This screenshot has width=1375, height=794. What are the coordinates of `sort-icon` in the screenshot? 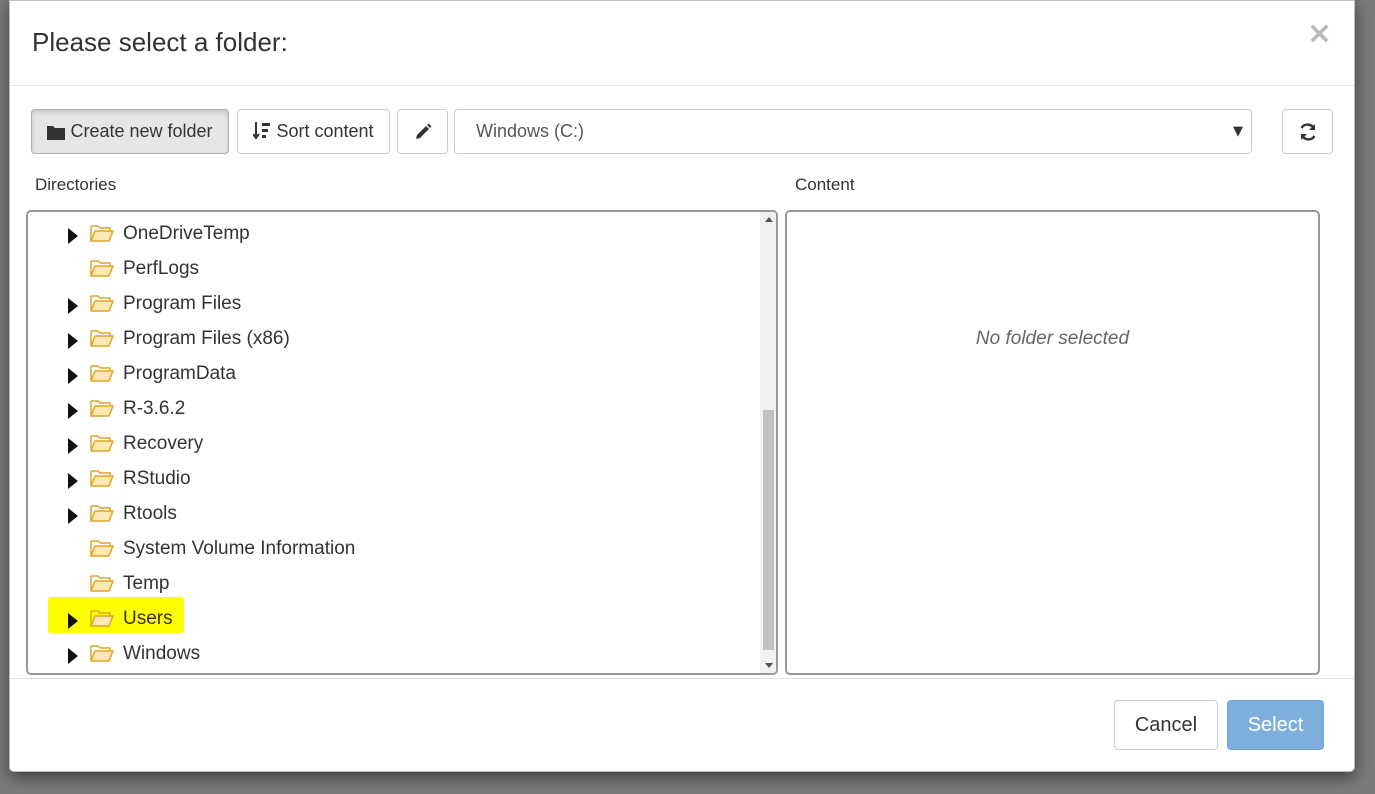 It's located at (262, 130).